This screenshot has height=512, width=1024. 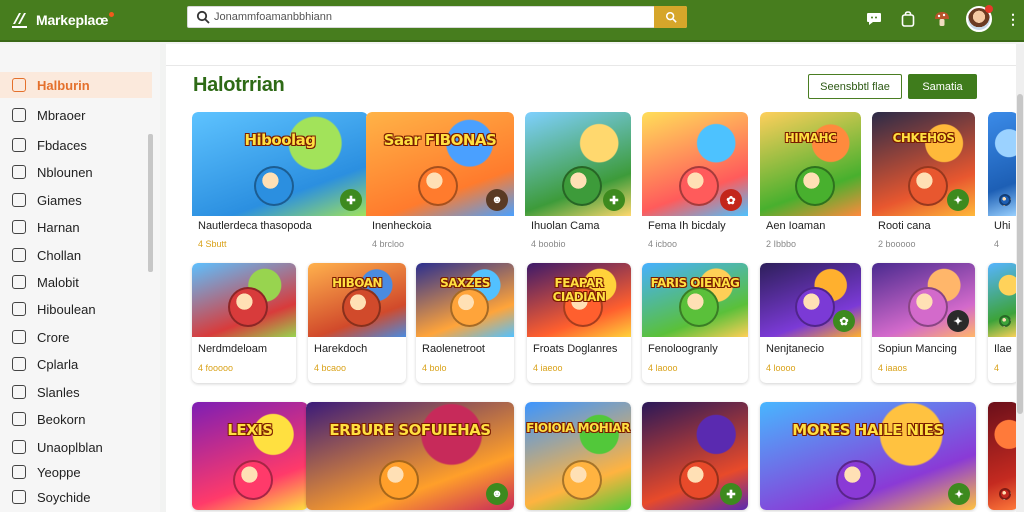 I want to click on page-title: Halotrrian, so click(x=239, y=85).